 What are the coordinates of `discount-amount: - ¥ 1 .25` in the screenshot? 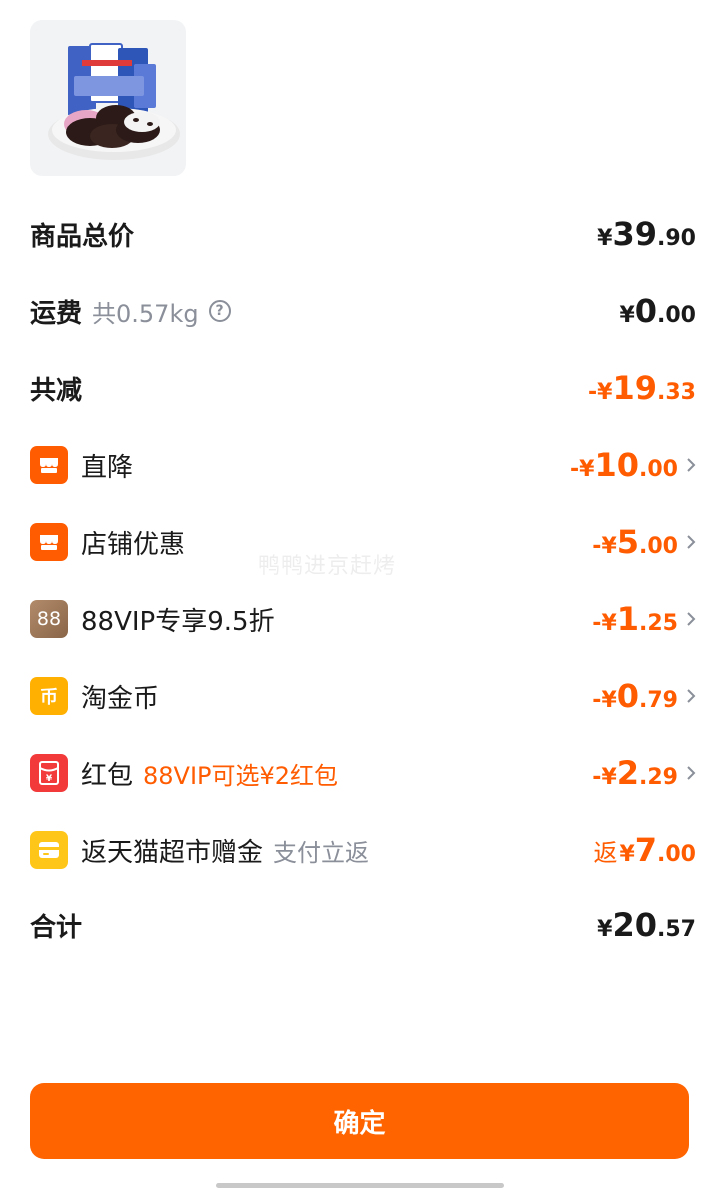 It's located at (635, 619).